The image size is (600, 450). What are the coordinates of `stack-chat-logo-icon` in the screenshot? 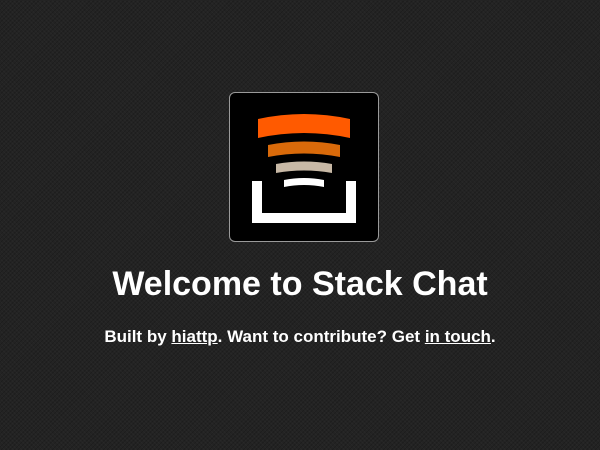 It's located at (304, 168).